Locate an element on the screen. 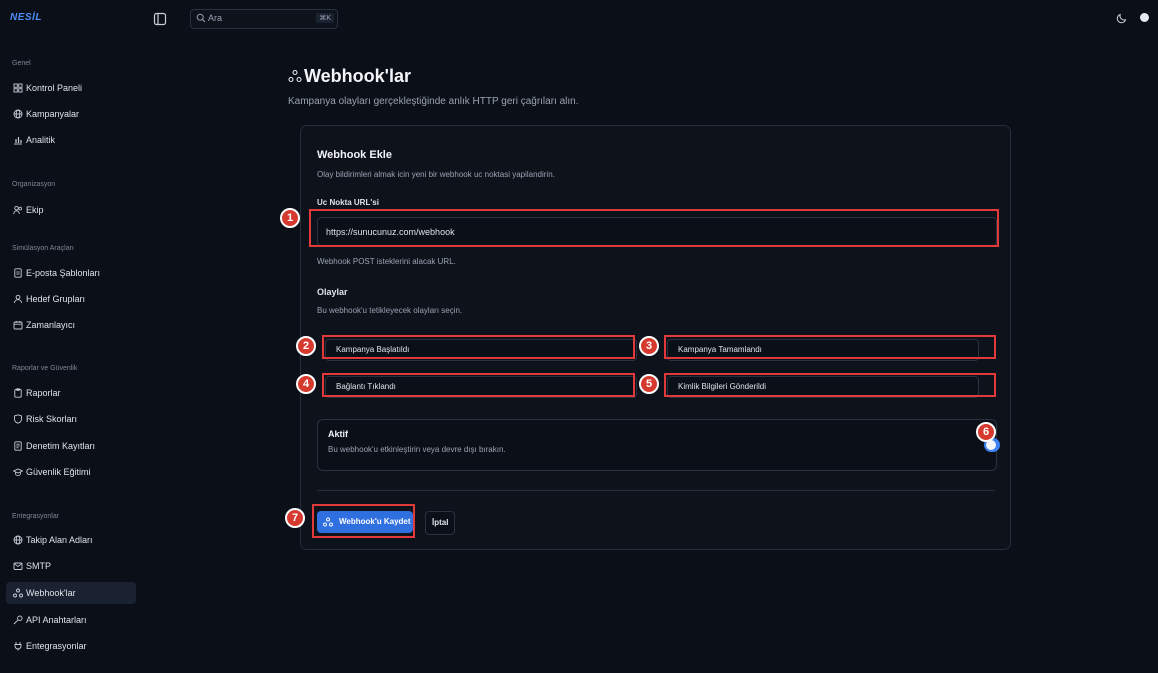  top-bar: NESİL Ara ⌘K is located at coordinates (579, 20).